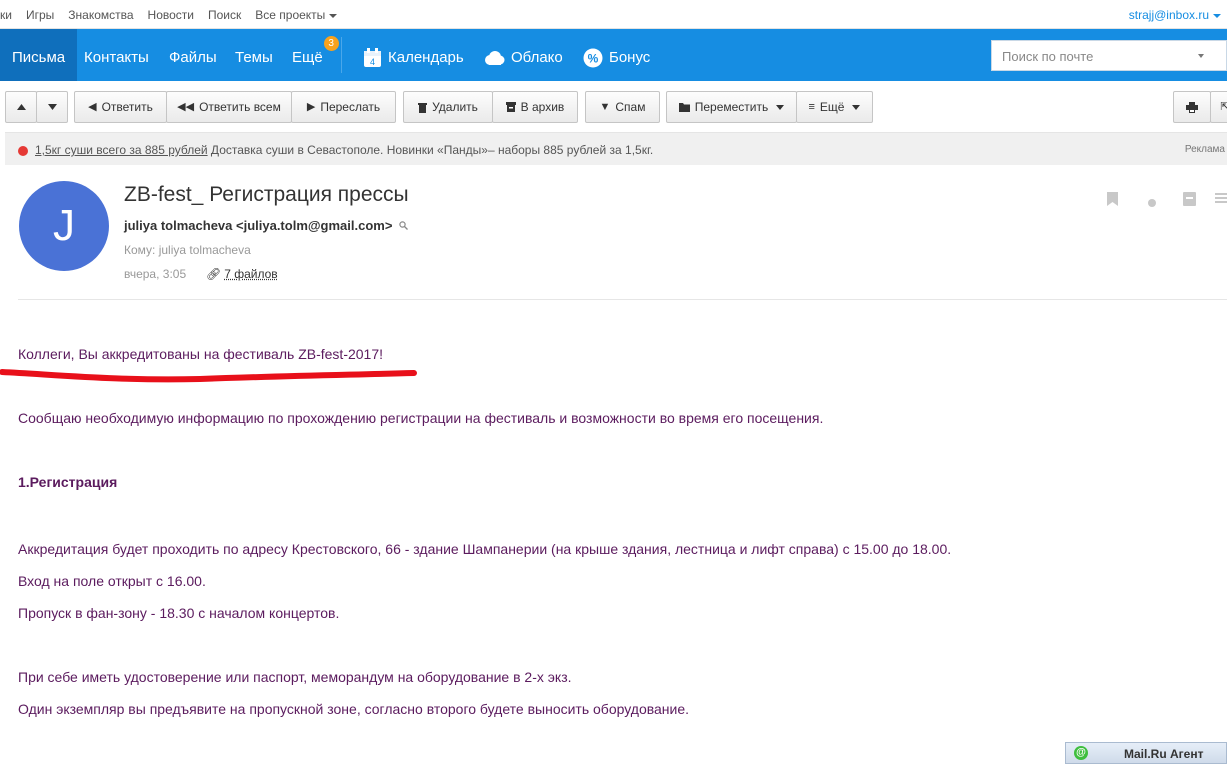 The image size is (1227, 764). Describe the element at coordinates (1109, 55) in the screenshot. I see `mail-search-input: Поиск по почте` at that location.